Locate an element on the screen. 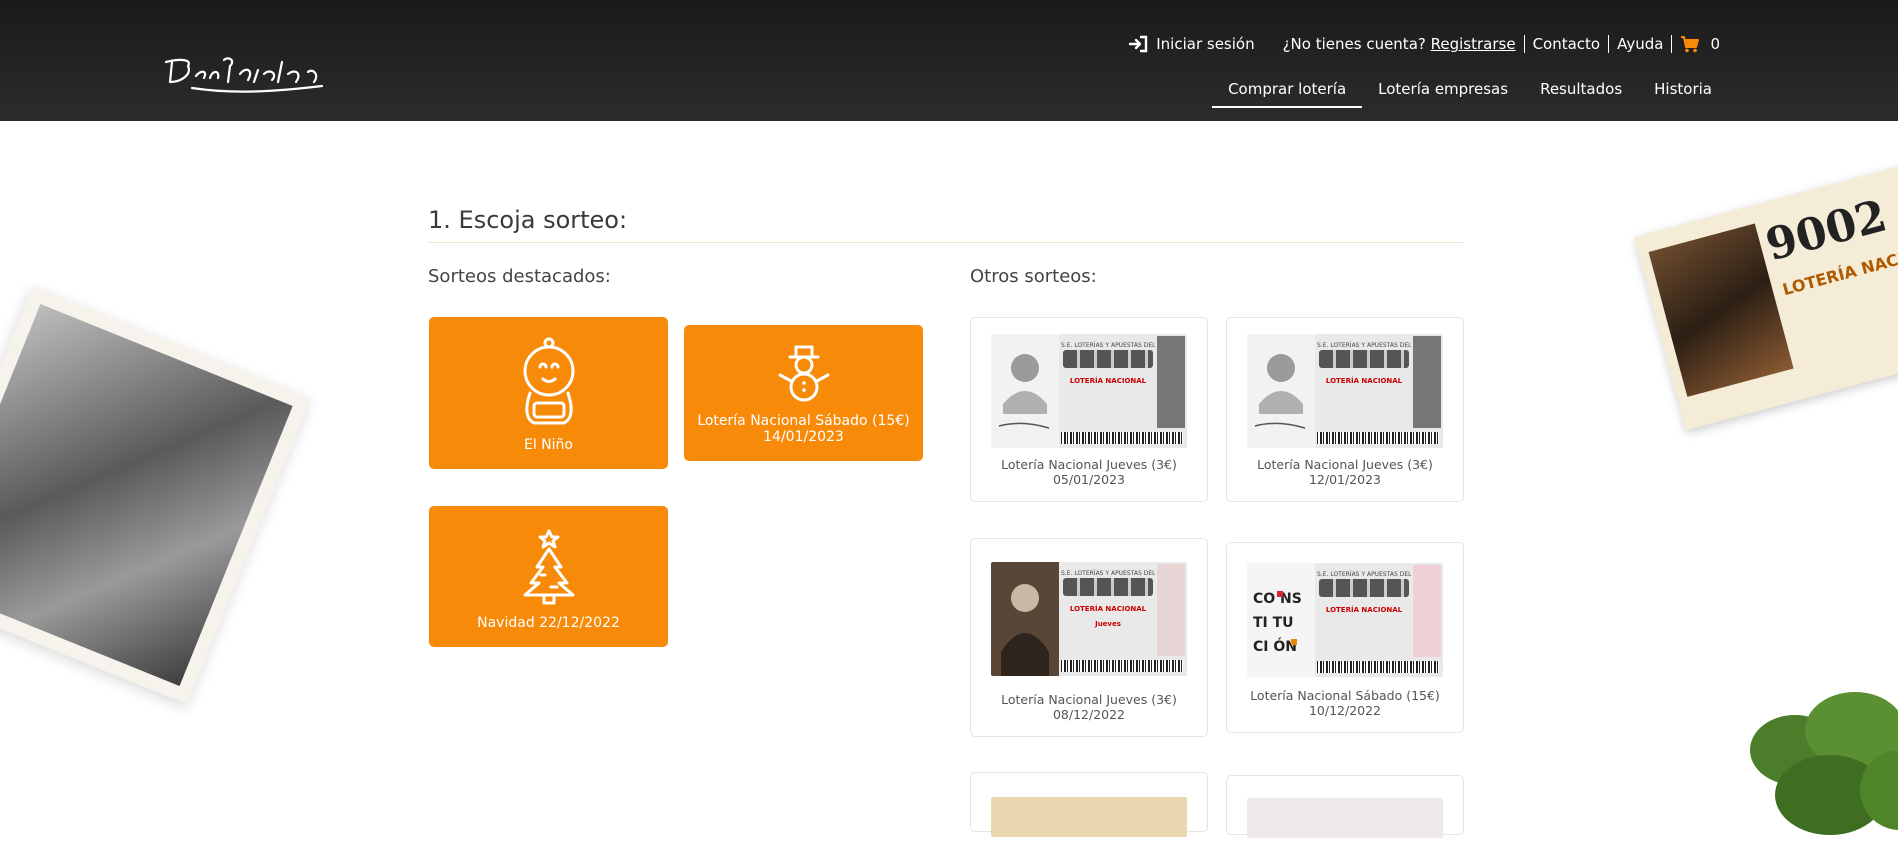 Image resolution: width=1898 pixels, height=850 pixels. brand-logo is located at coordinates (245, 77).